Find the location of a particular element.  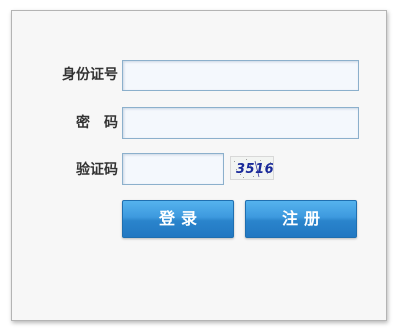

register-button: 注册 is located at coordinates (301, 219).